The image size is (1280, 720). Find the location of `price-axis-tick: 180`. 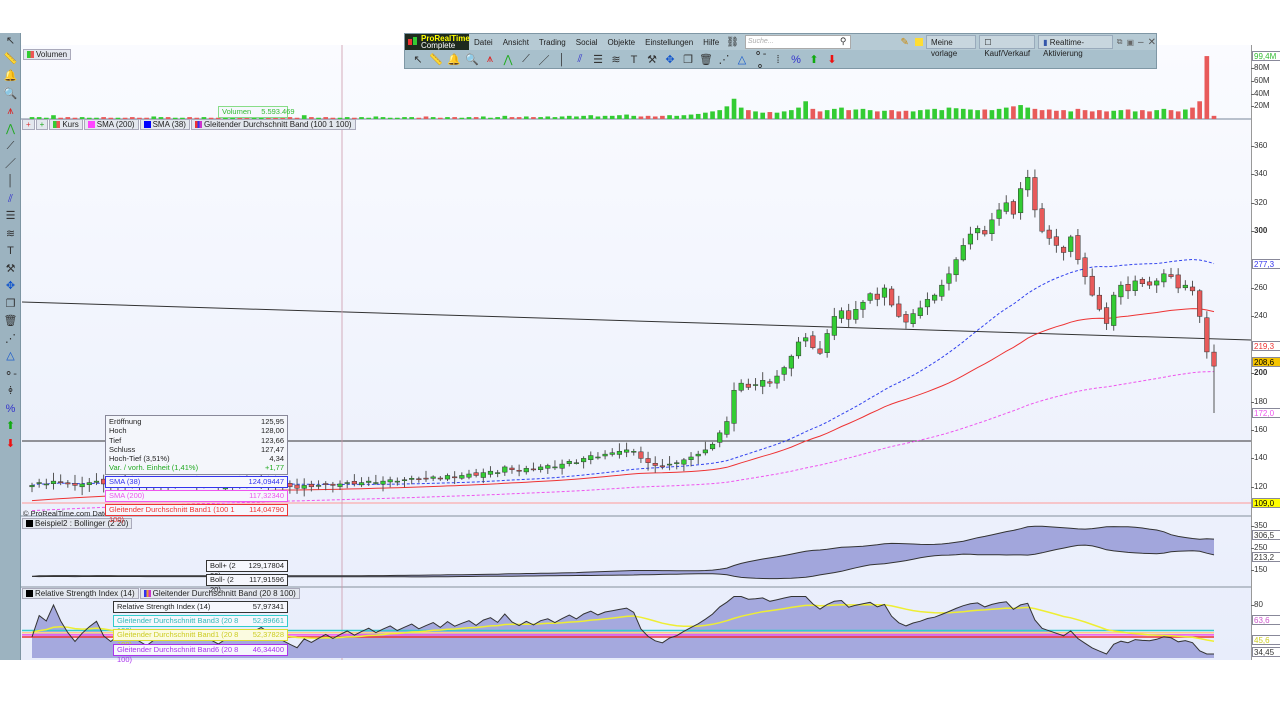

price-axis-tick: 180 is located at coordinates (1259, 401).